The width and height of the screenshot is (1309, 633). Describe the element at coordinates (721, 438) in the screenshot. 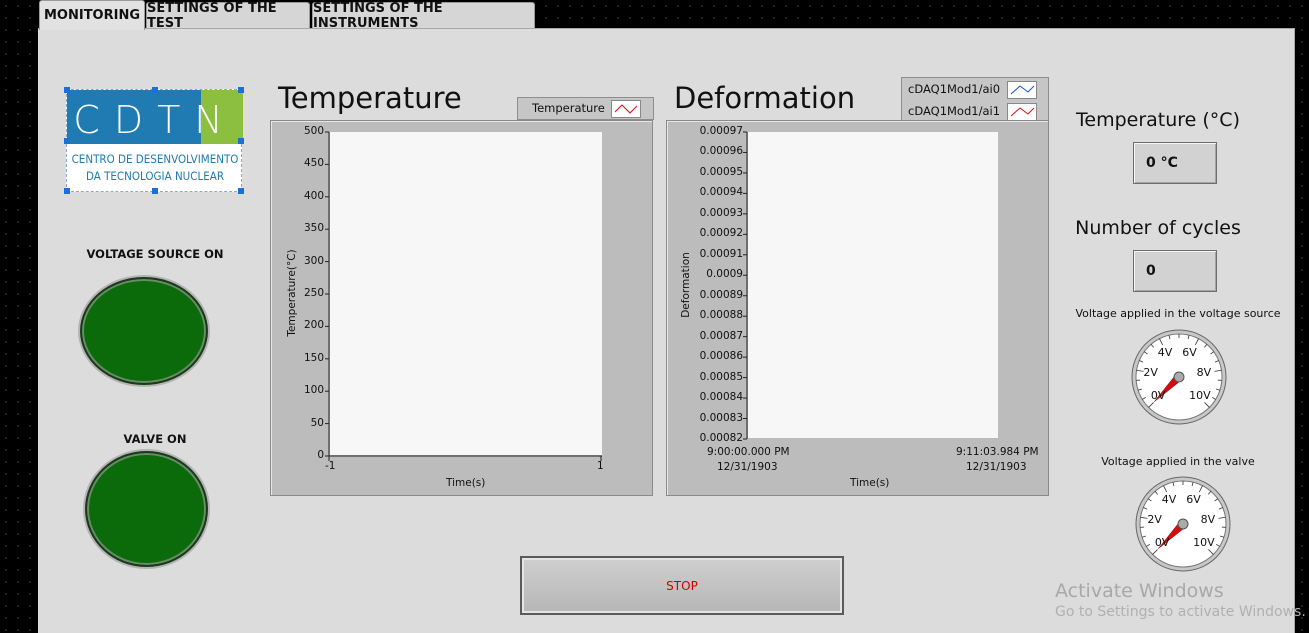

I see `y-tick-label: 0.00082` at that location.